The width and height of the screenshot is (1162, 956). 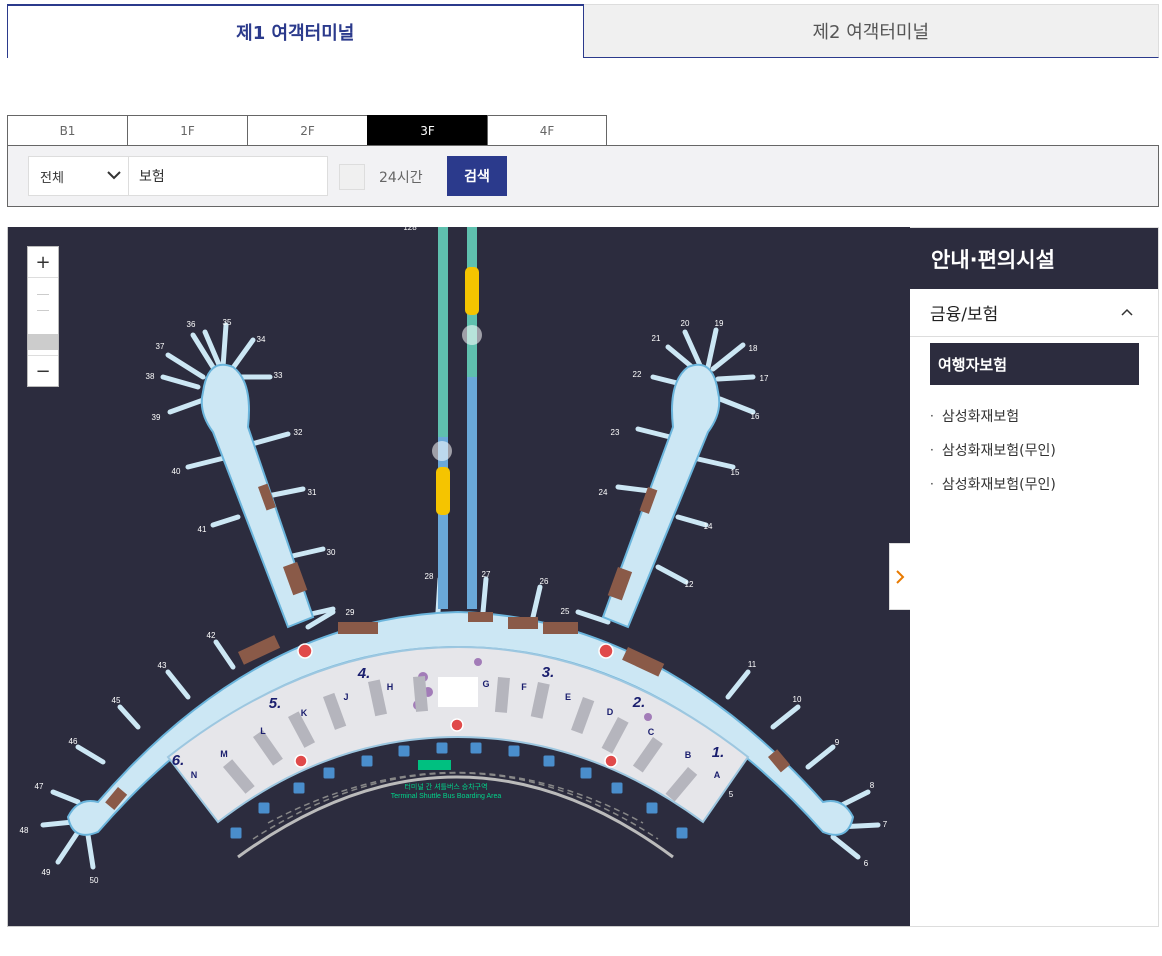 What do you see at coordinates (312, 492) in the screenshot?
I see `svg-text: 31` at bounding box center [312, 492].